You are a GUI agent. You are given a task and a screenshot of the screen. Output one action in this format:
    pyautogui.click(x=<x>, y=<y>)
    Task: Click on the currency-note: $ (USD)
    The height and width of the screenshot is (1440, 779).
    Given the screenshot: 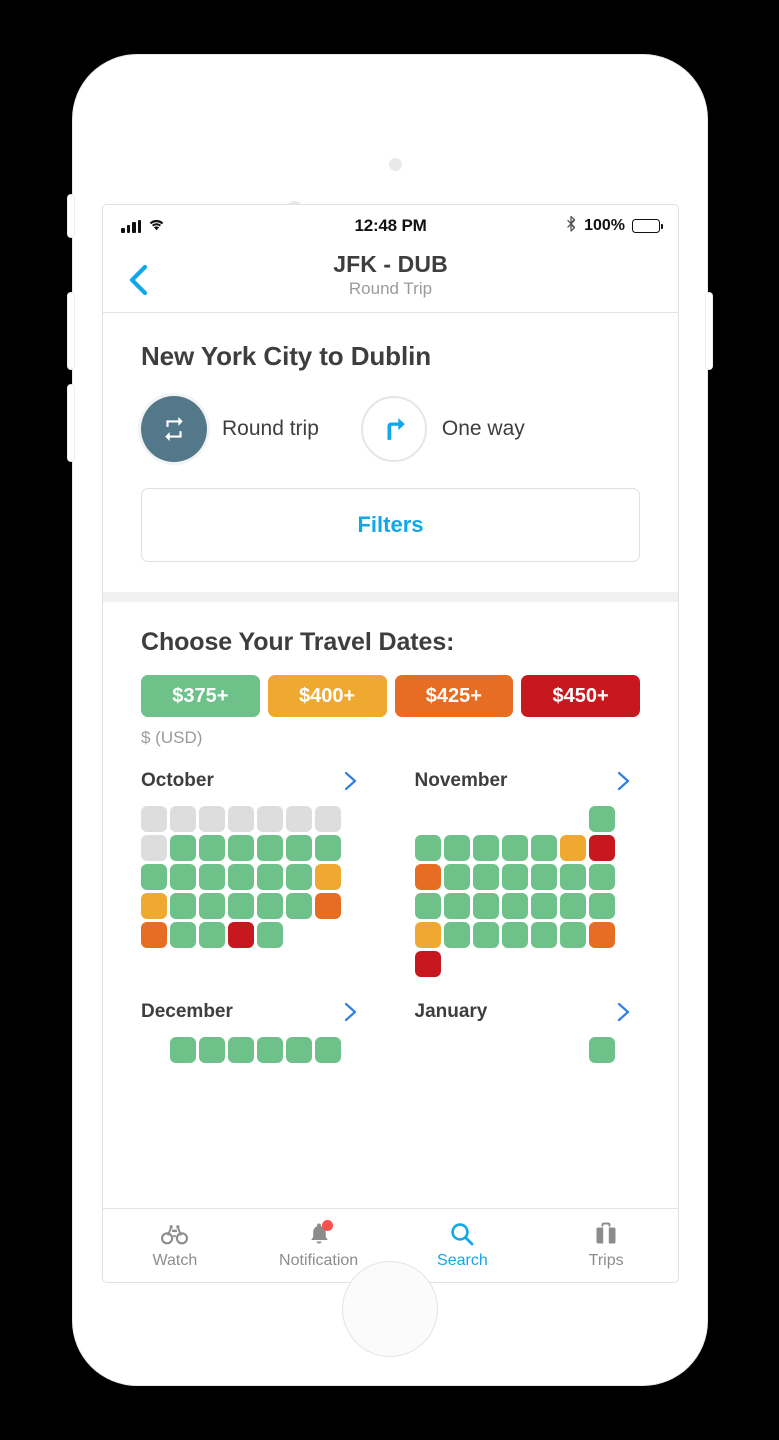 What is the action you would take?
    pyautogui.click(x=172, y=737)
    